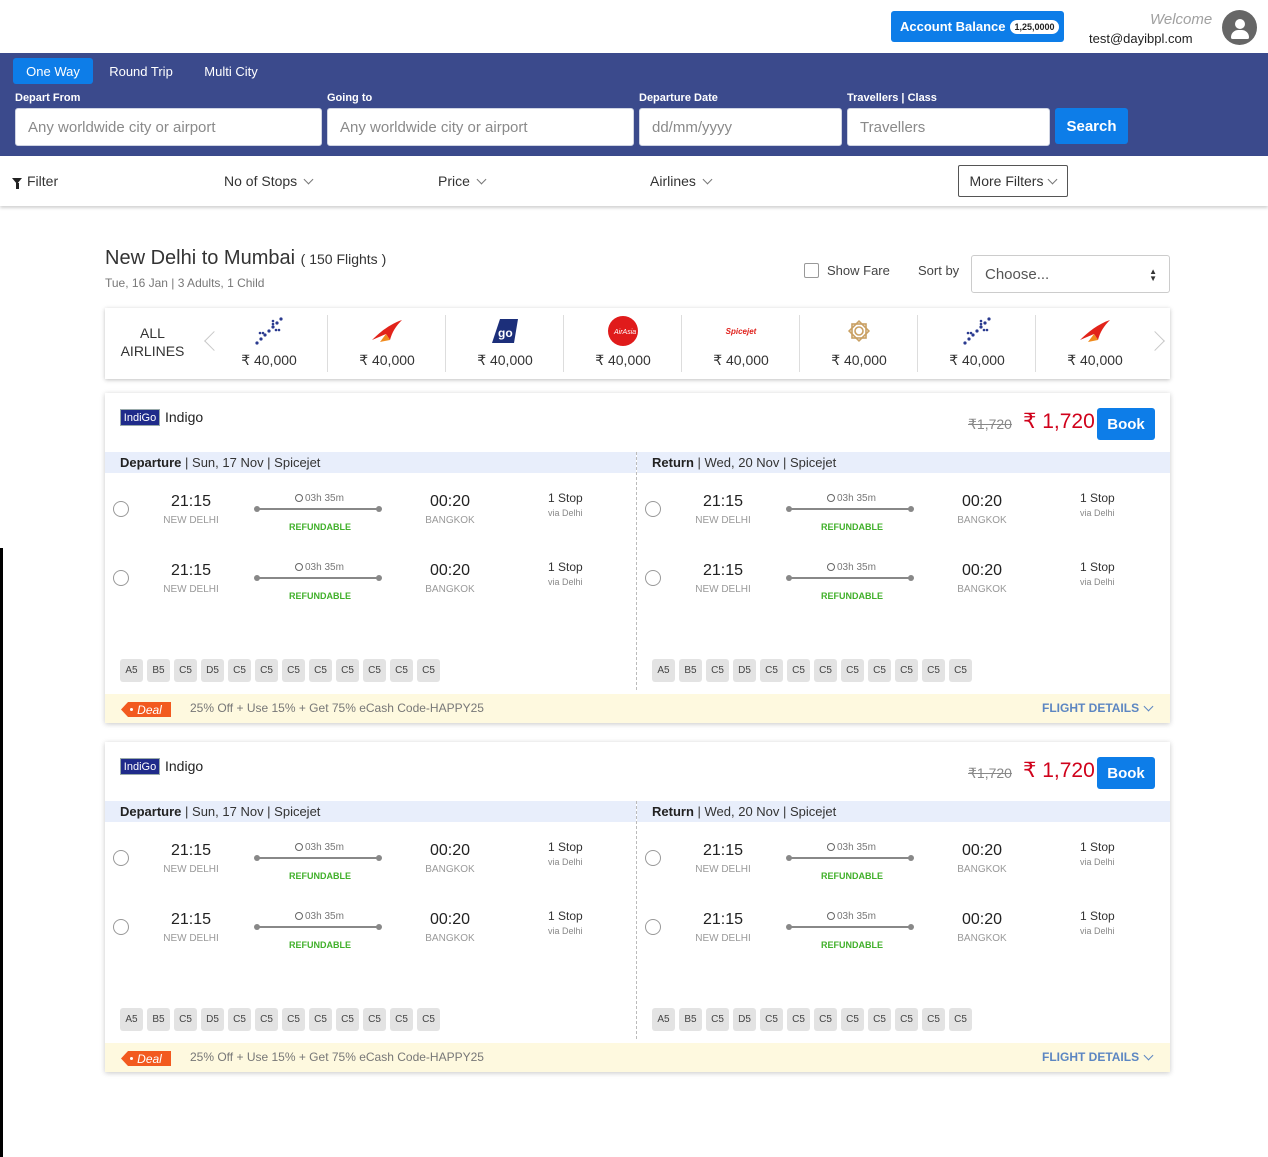 The image size is (1268, 1157). Describe the element at coordinates (847, 270) in the screenshot. I see `show-fare-toggle: Show Fare` at that location.